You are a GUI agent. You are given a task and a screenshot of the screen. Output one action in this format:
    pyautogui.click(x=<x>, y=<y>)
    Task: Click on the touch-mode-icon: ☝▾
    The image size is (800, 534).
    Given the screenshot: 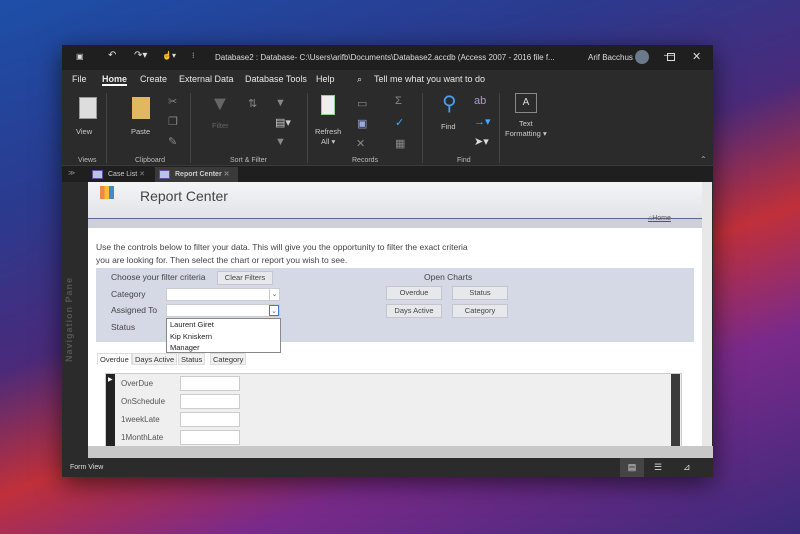 What is the action you would take?
    pyautogui.click(x=169, y=55)
    